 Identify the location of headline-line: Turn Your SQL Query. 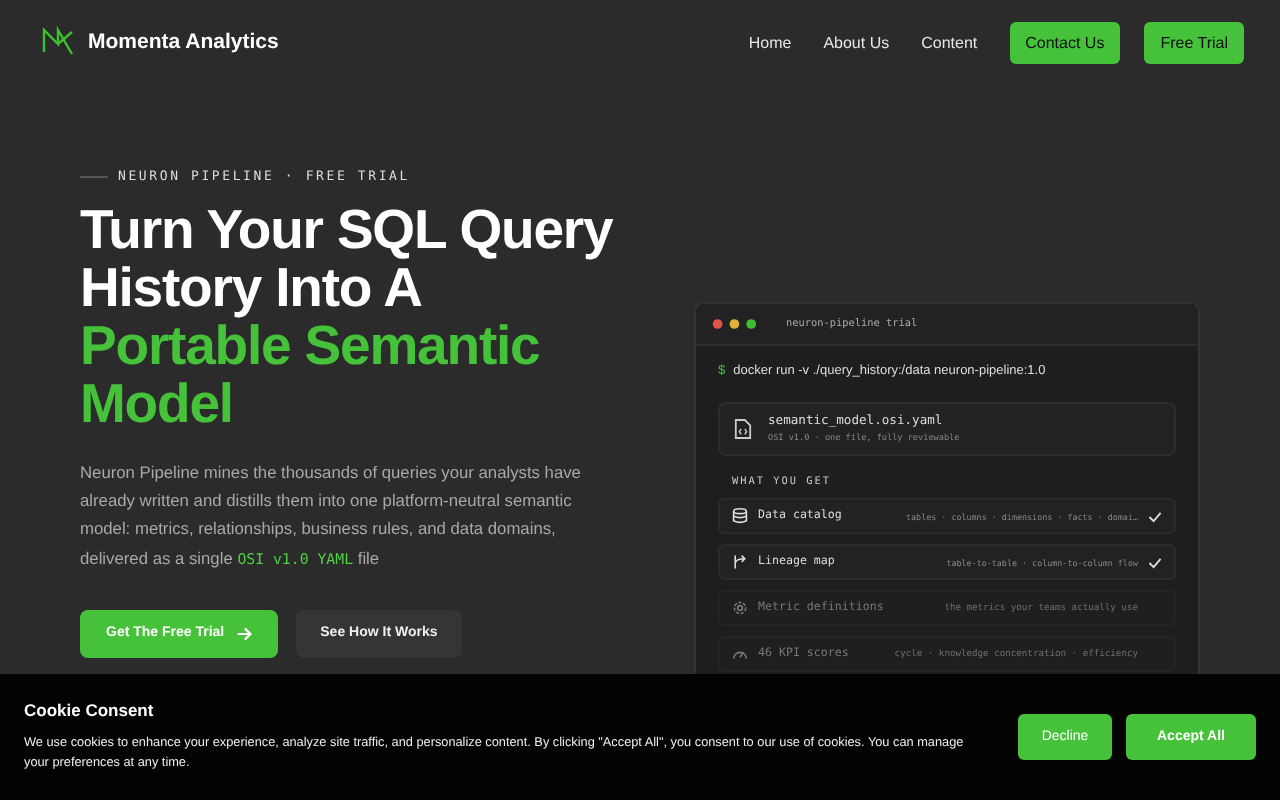
(347, 229).